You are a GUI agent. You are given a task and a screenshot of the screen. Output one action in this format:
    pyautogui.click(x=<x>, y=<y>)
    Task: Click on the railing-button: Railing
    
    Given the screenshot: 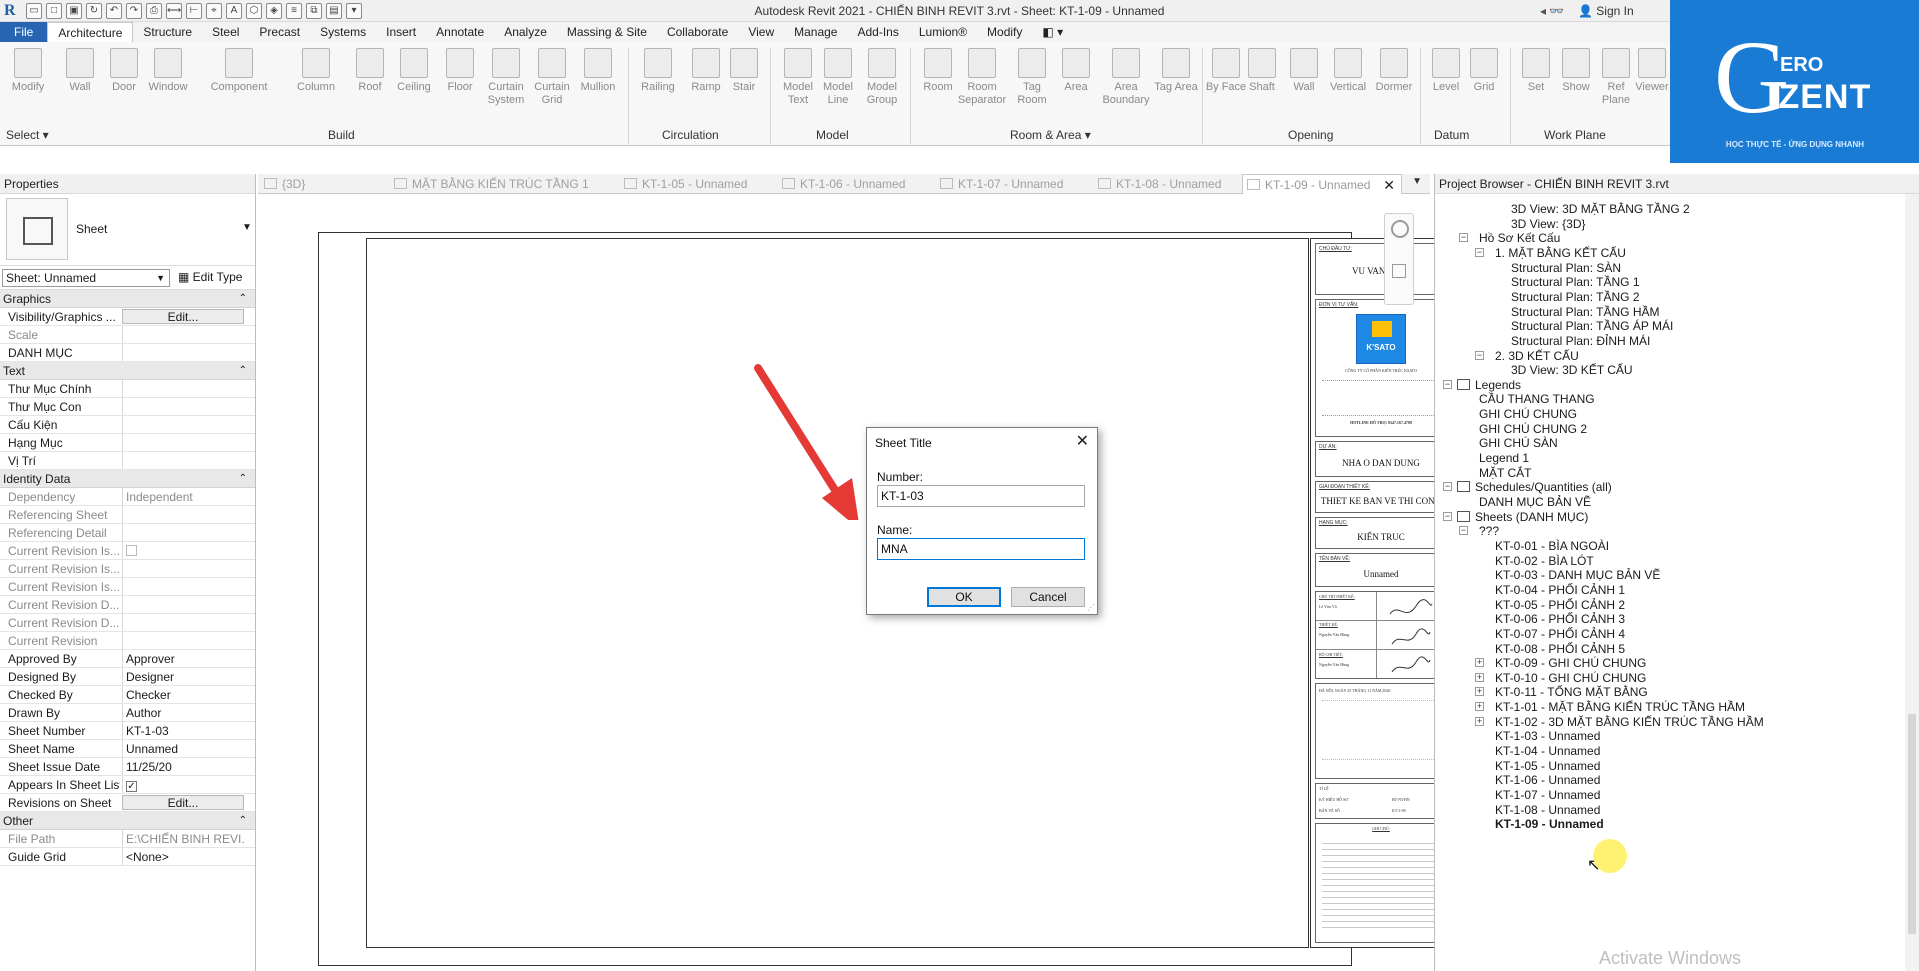 What is the action you would take?
    pyautogui.click(x=658, y=71)
    